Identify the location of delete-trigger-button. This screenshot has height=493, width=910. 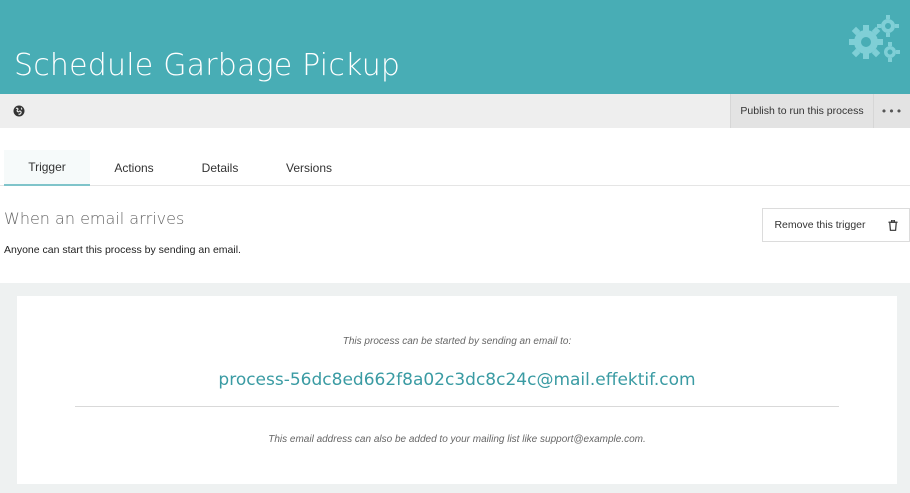
(893, 225).